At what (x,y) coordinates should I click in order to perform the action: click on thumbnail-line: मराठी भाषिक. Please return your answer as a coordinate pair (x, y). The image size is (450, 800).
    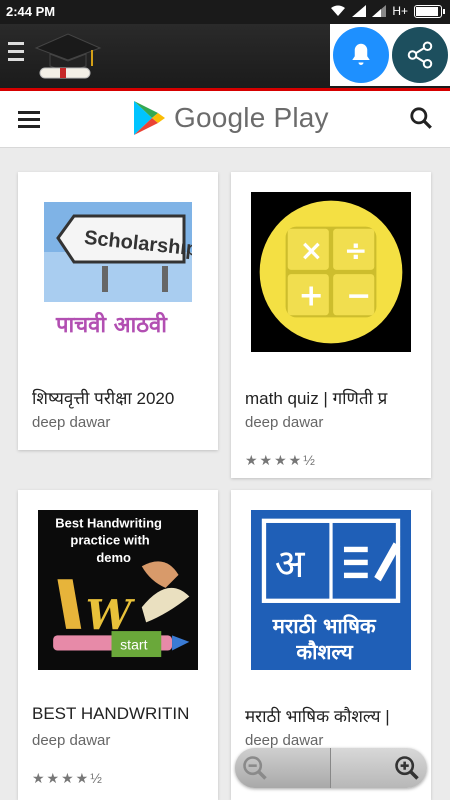
    Looking at the image, I should click on (324, 626).